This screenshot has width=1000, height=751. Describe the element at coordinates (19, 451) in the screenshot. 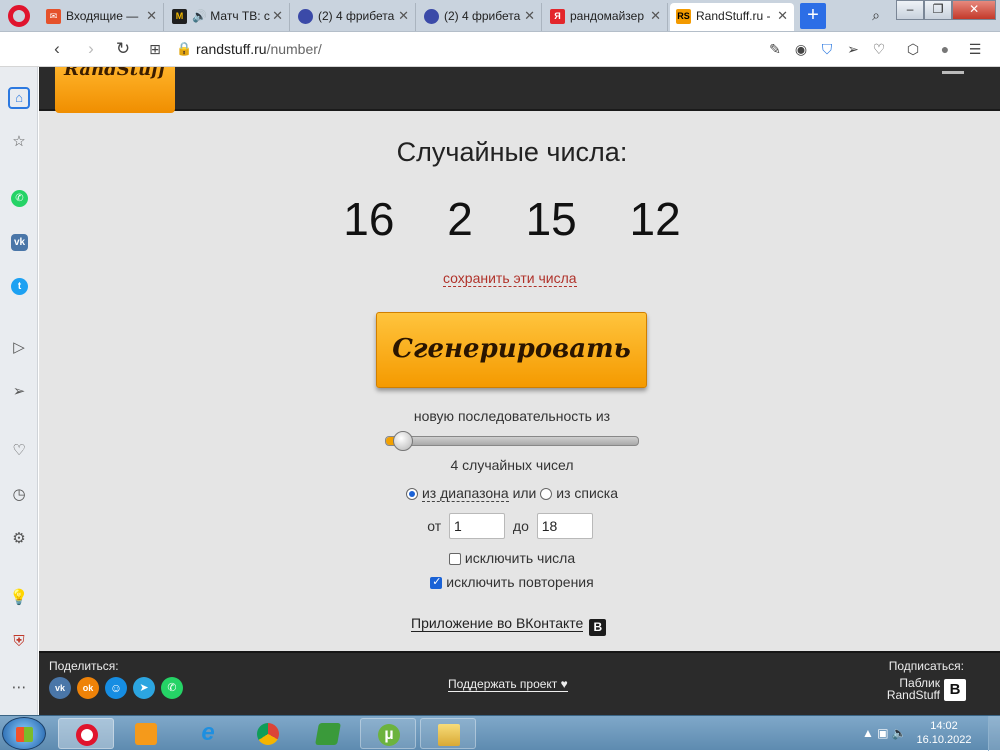

I see `pinboard-heart-icon: ♡` at that location.